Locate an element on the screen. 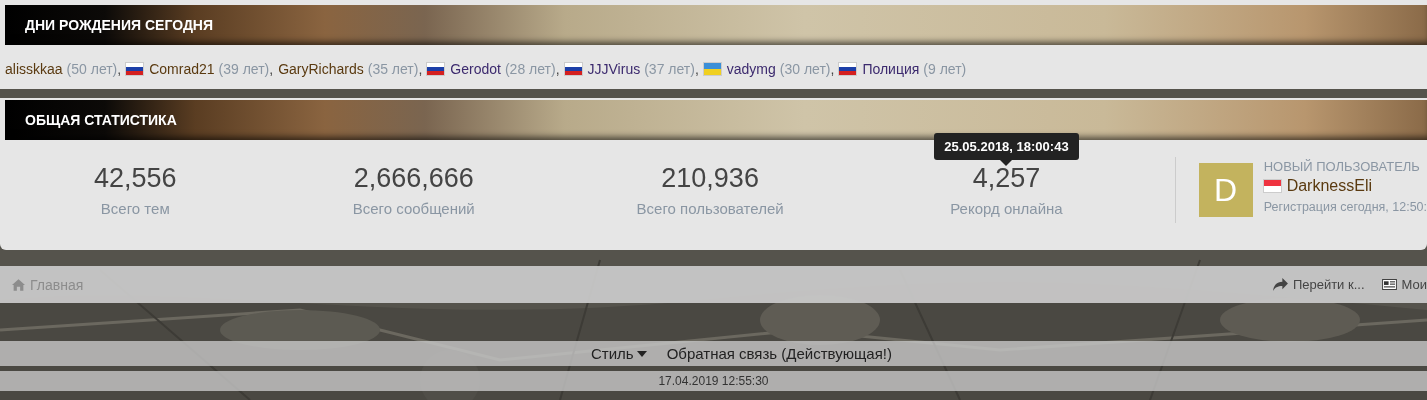 The height and width of the screenshot is (400, 1427). feedback-link: Обратная связь (Действующая!) is located at coordinates (779, 353).